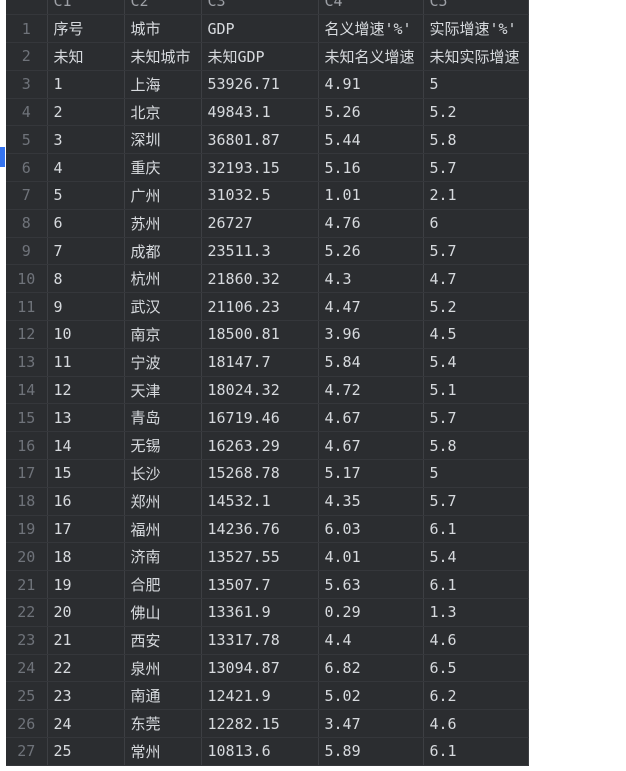 The height and width of the screenshot is (771, 626). What do you see at coordinates (86, 612) in the screenshot?
I see `table-cell: 20` at bounding box center [86, 612].